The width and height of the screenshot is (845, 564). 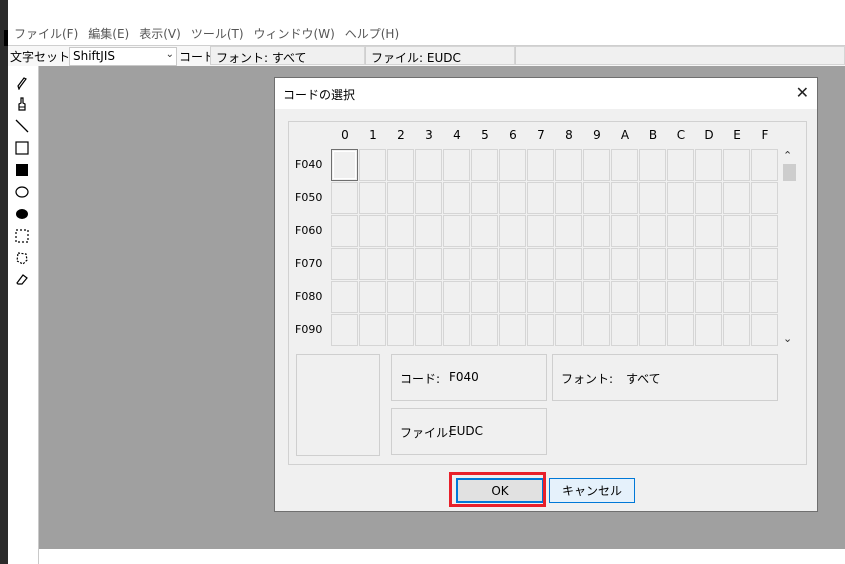 I want to click on menu-tools: ツール(T), so click(x=217, y=33).